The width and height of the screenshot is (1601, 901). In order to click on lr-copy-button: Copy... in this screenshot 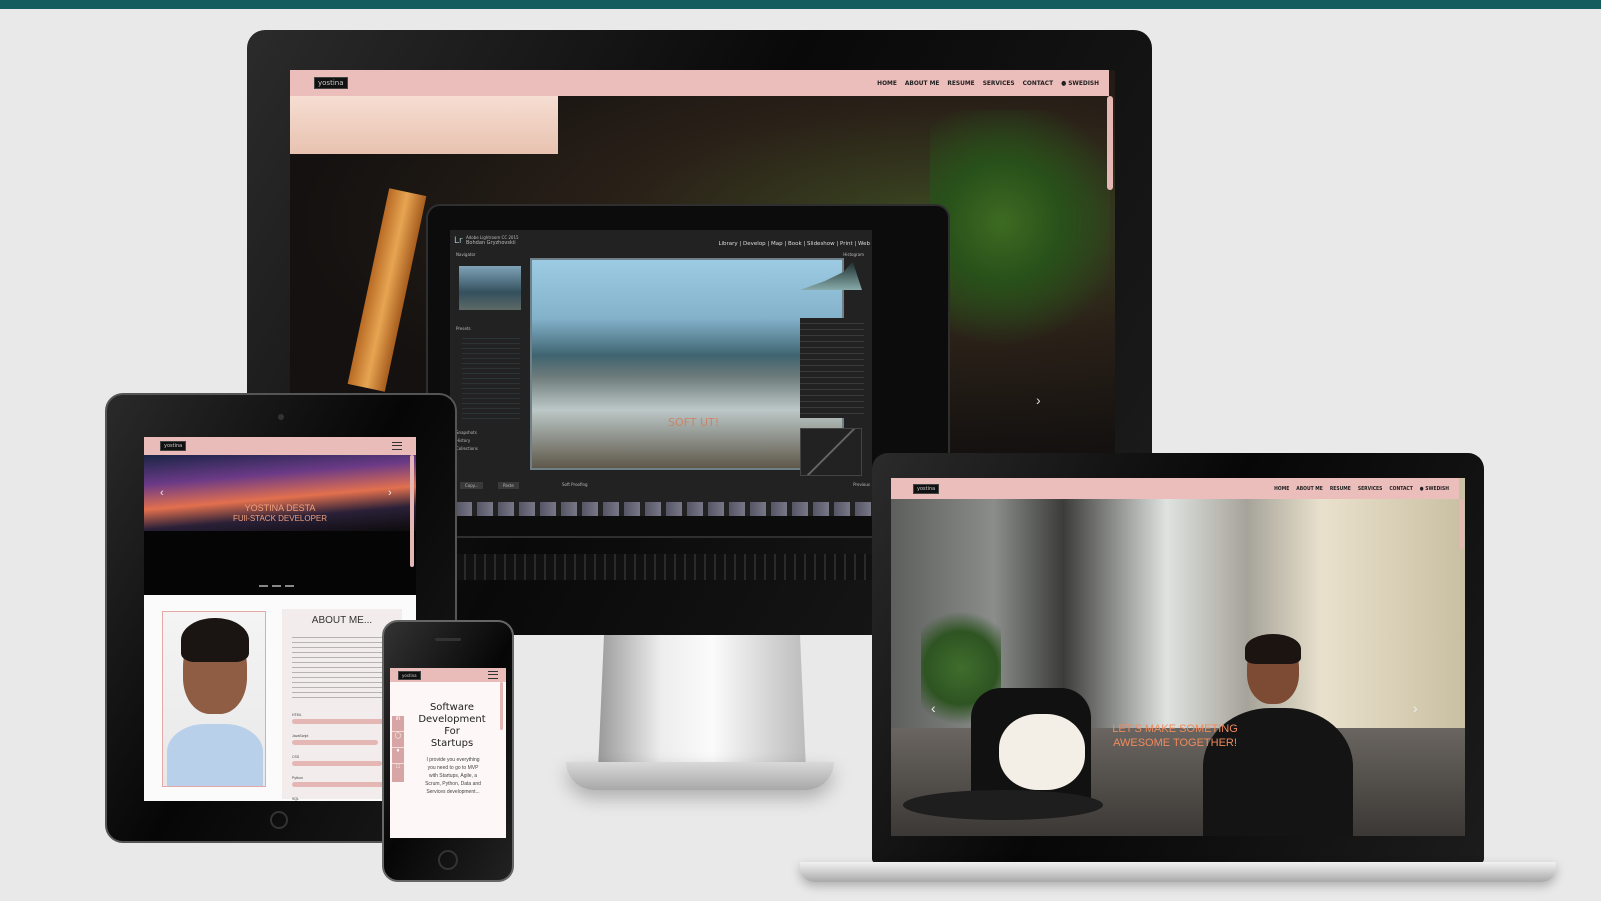, I will do `click(472, 485)`.